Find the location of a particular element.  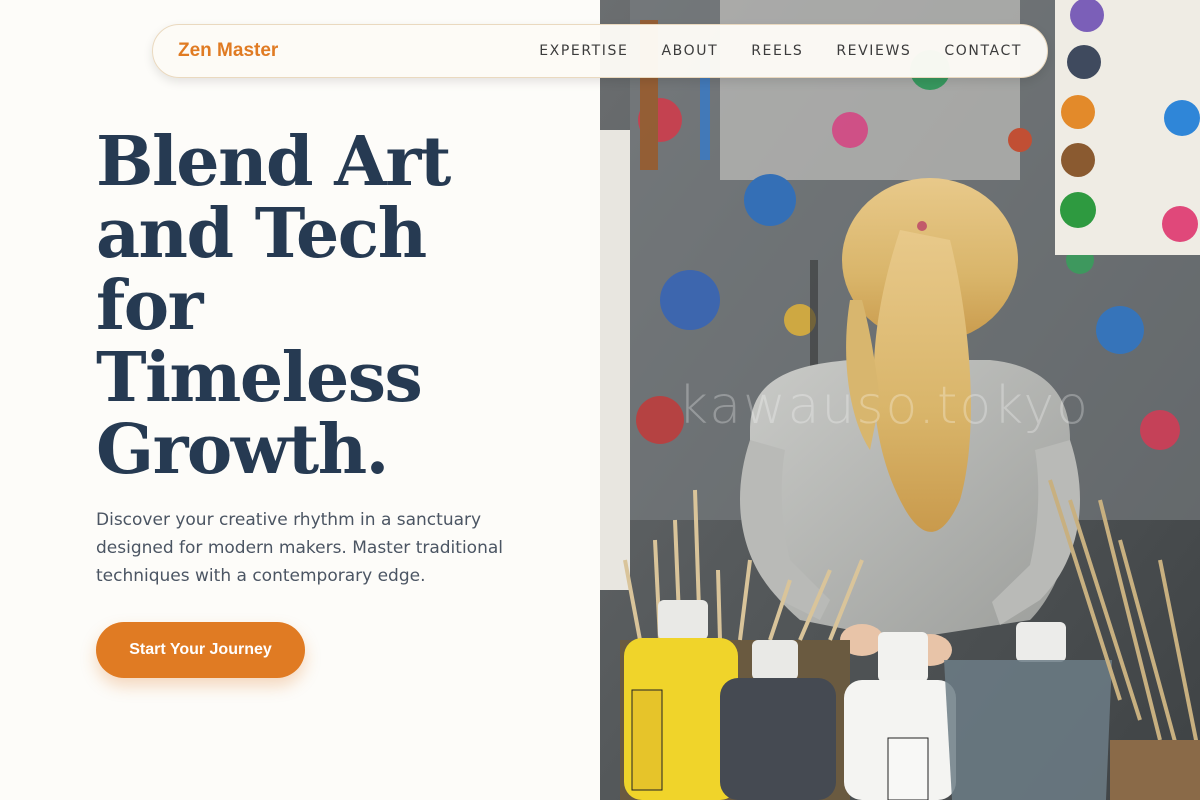

nav-link-reviews: REVIEWS is located at coordinates (873, 51).